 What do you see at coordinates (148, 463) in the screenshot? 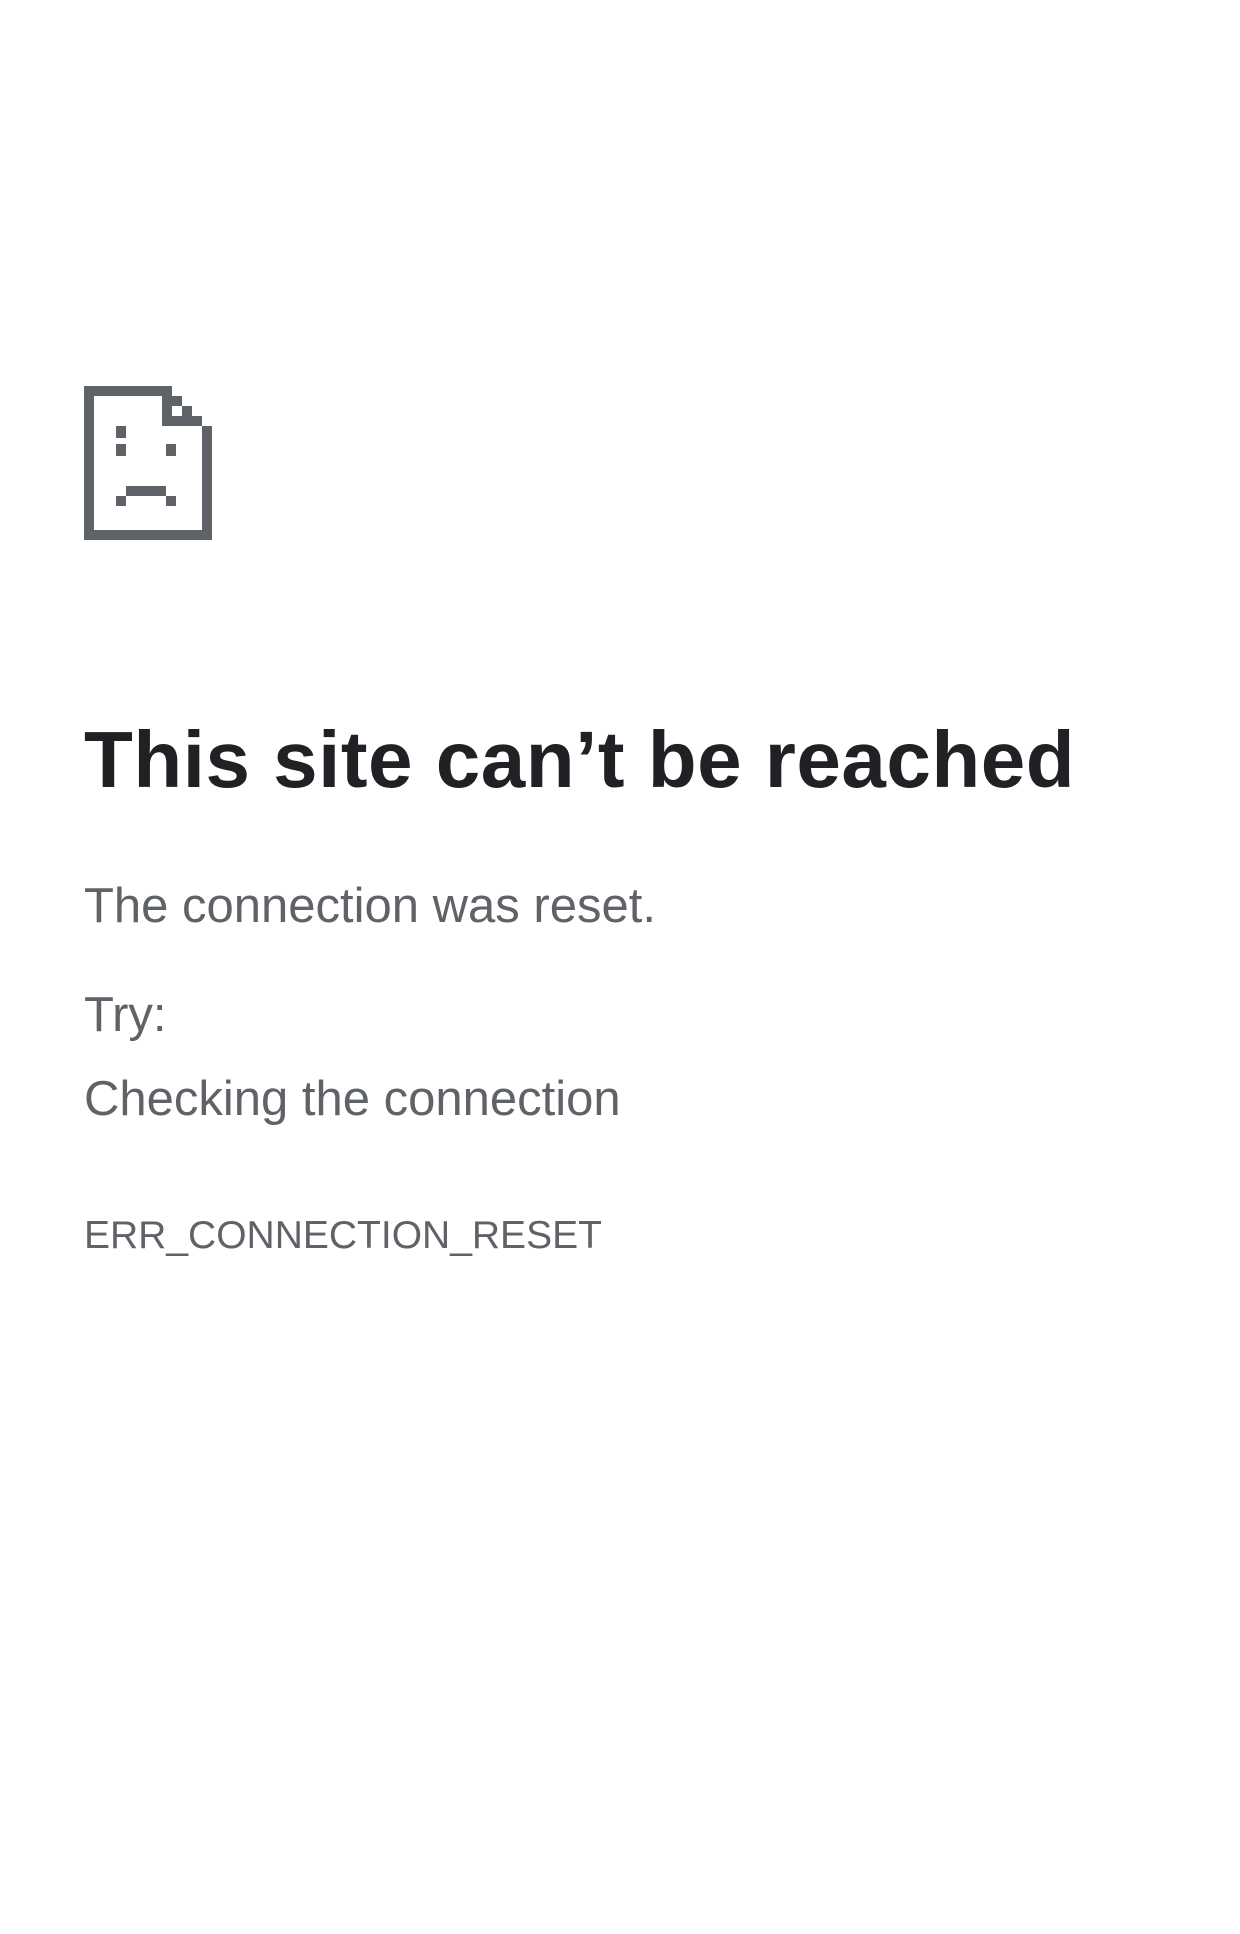
I see `sad-page-icon` at bounding box center [148, 463].